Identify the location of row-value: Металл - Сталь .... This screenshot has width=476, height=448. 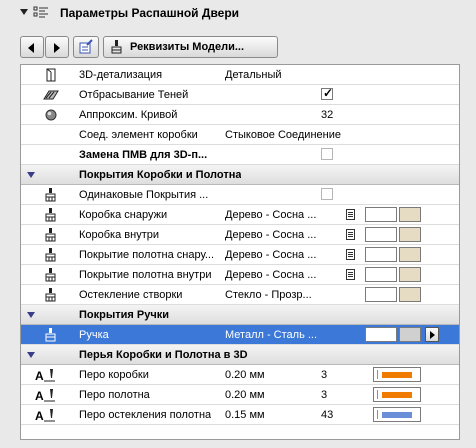
(271, 335).